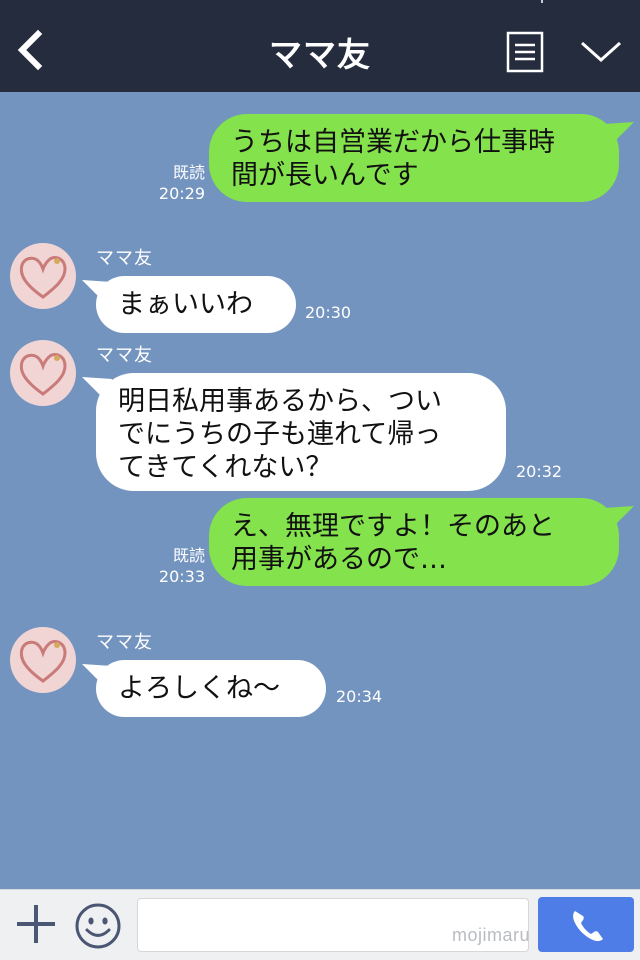 The width and height of the screenshot is (640, 960). I want to click on add-button, so click(36, 924).